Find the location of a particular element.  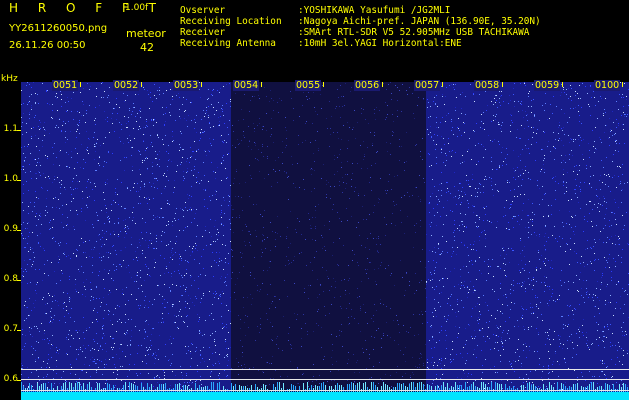

meteor-label: meteor is located at coordinates (146, 33).